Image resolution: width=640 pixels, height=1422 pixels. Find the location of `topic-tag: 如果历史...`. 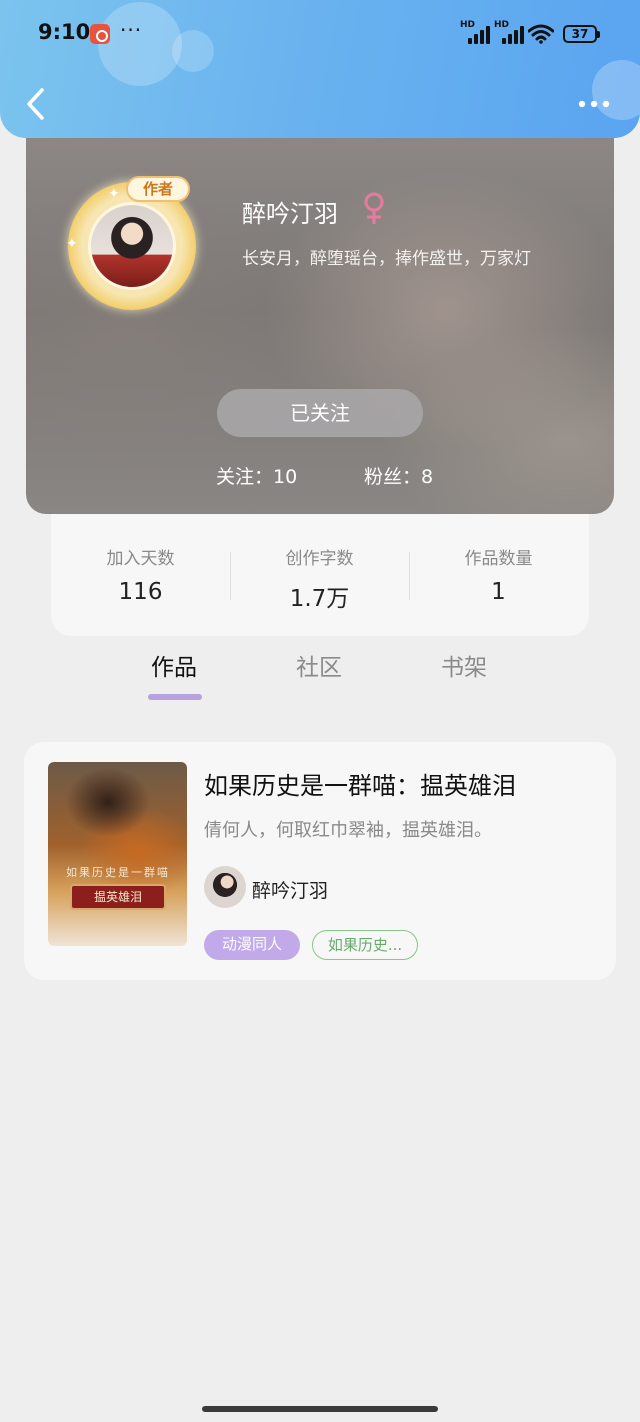

topic-tag: 如果历史... is located at coordinates (365, 945).